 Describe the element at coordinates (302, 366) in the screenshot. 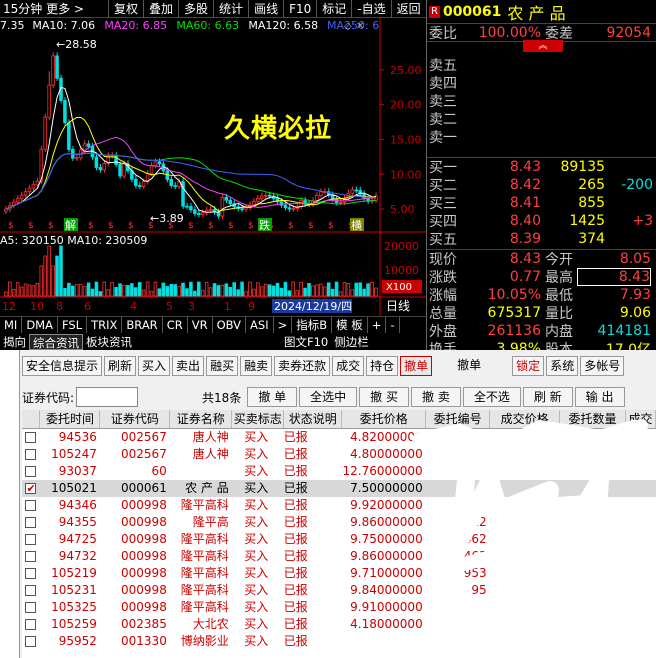

I see `trade-button-6: 卖券还款` at that location.